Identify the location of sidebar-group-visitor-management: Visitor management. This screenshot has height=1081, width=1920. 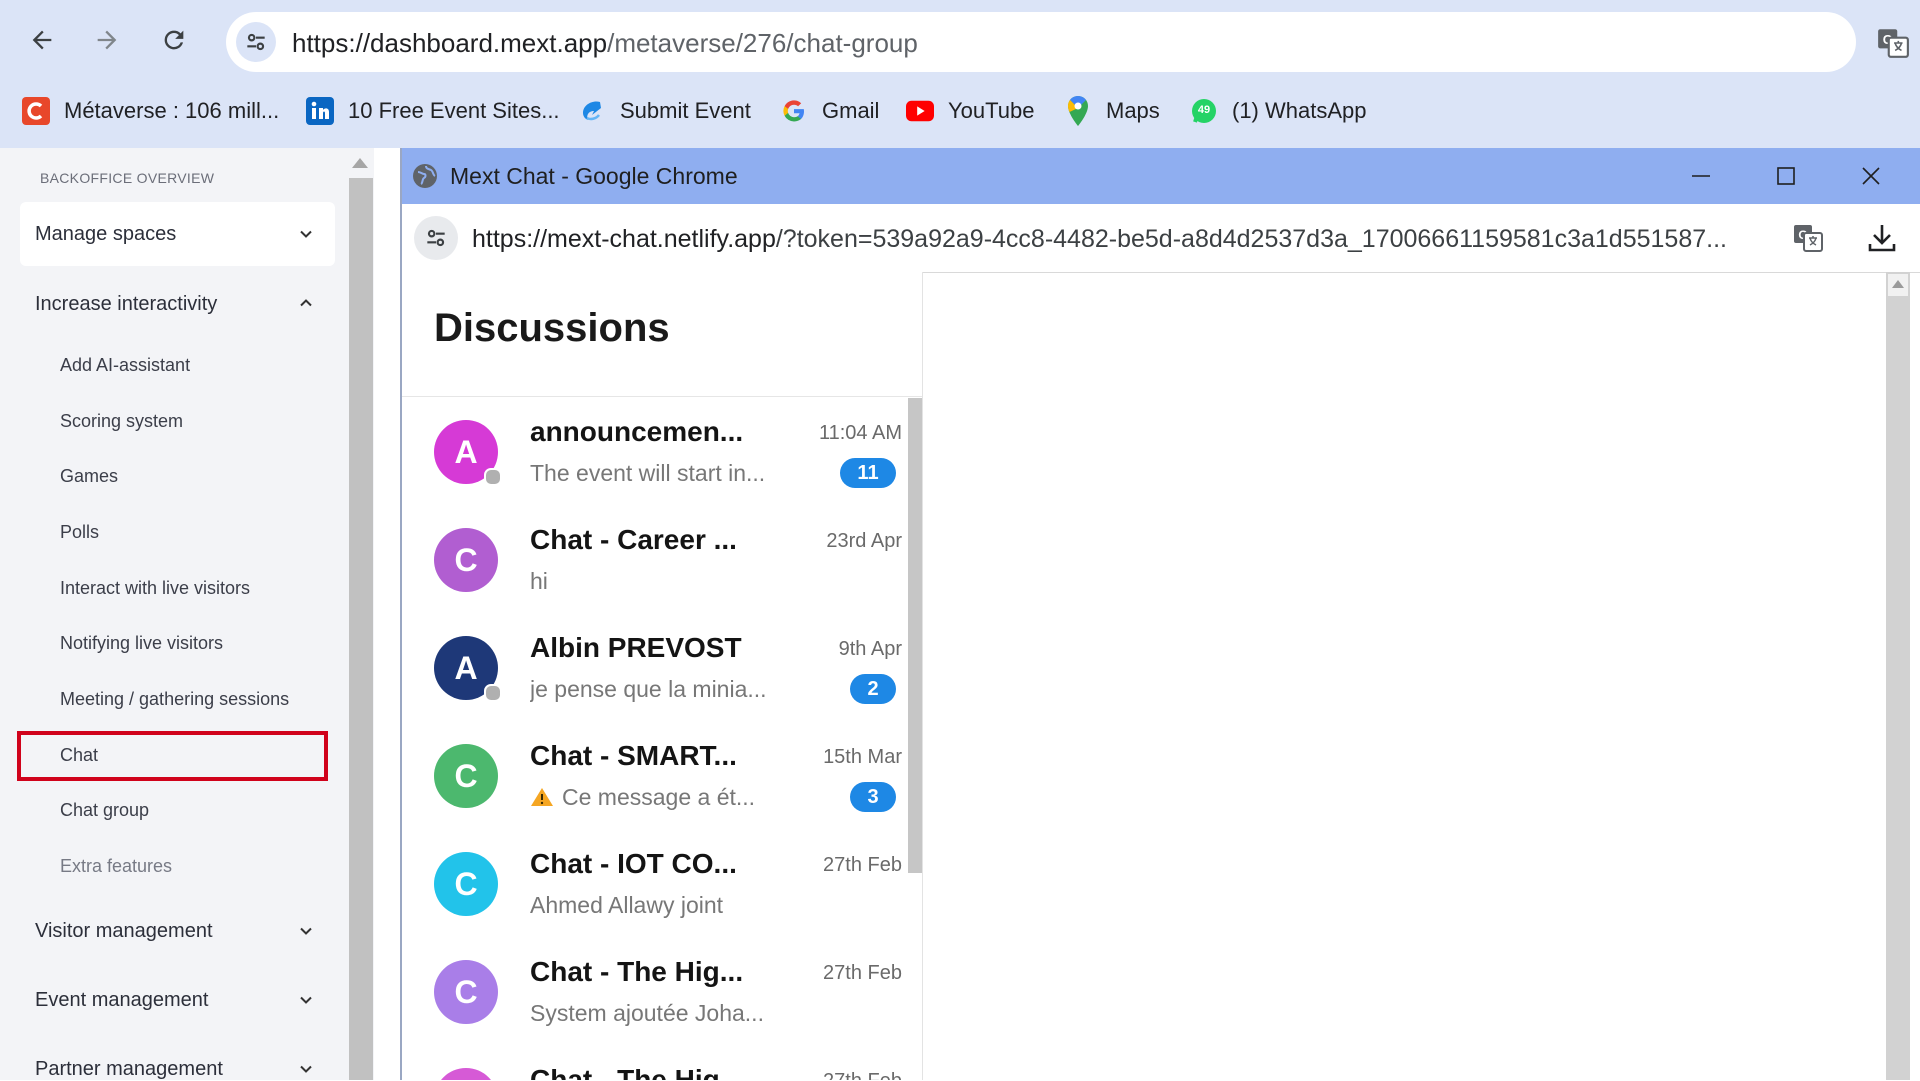
(124, 931).